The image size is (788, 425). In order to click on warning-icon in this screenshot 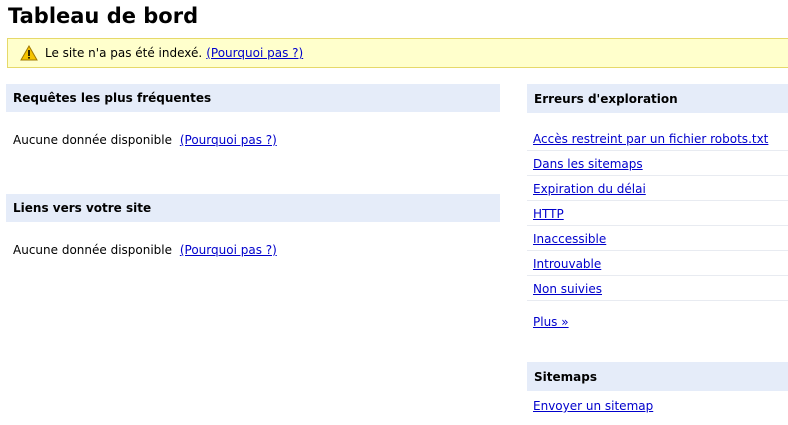, I will do `click(29, 52)`.